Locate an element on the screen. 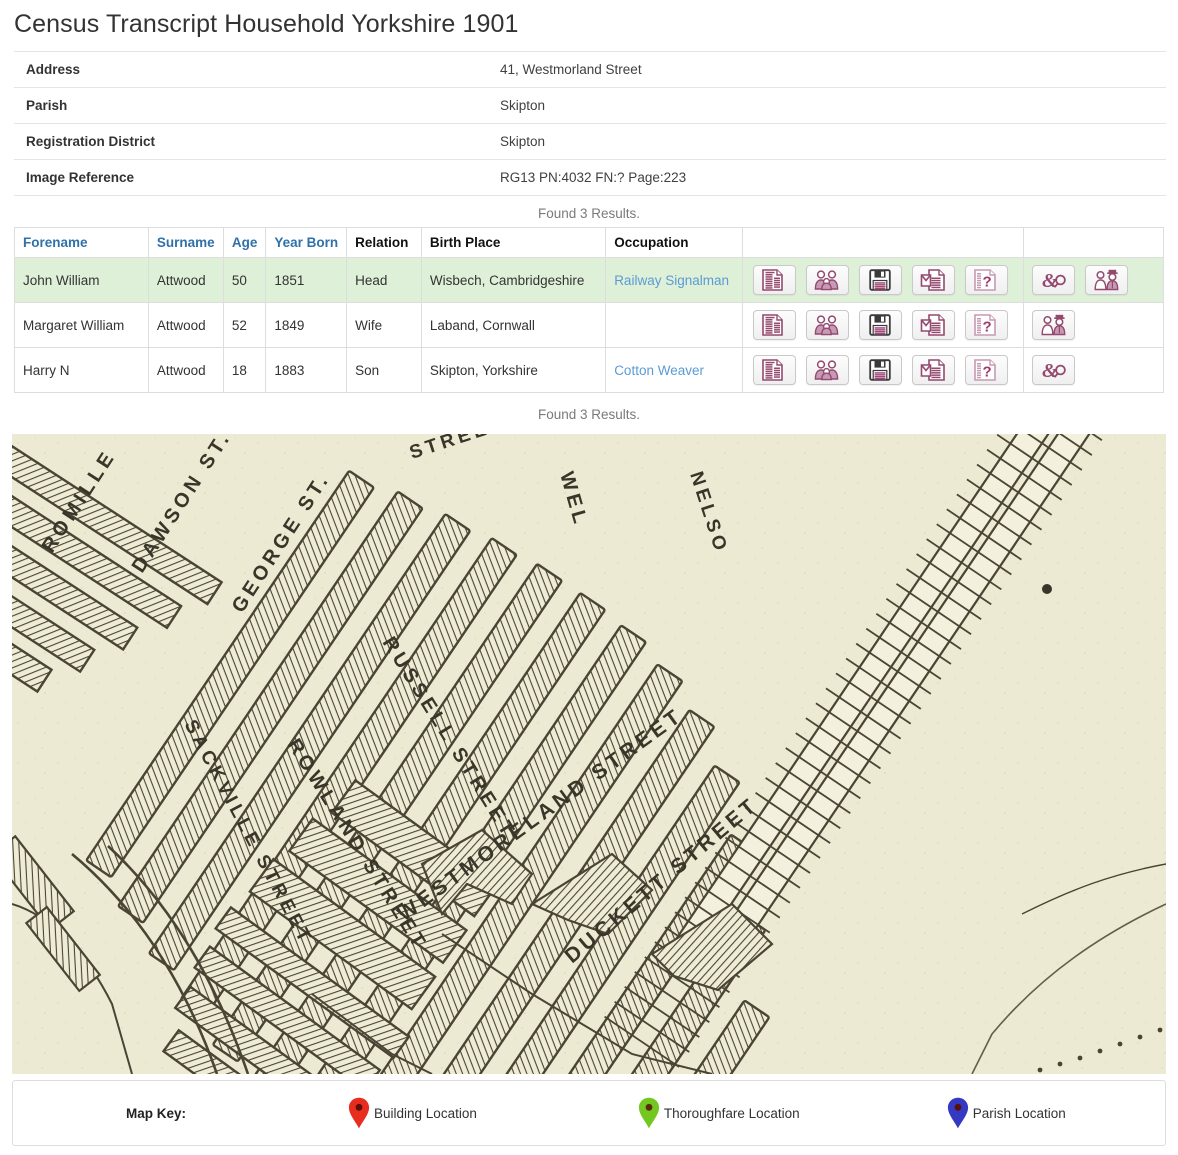 The width and height of the screenshot is (1178, 1155). result-occupation: Cotton Weaver is located at coordinates (674, 370).